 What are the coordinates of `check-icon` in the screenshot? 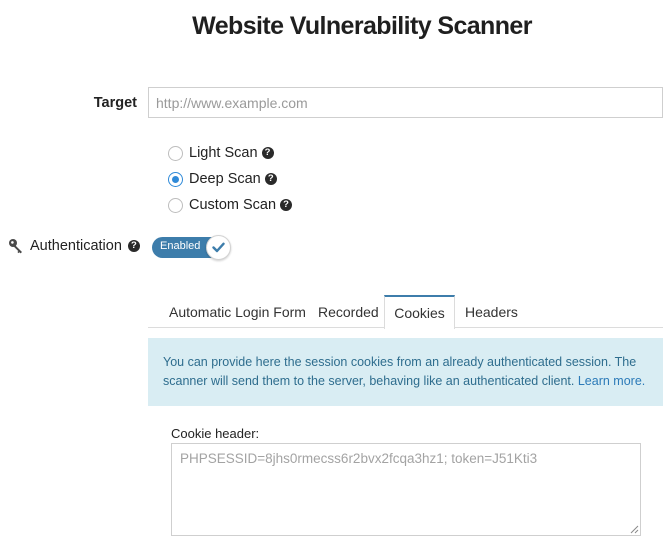 It's located at (218, 247).